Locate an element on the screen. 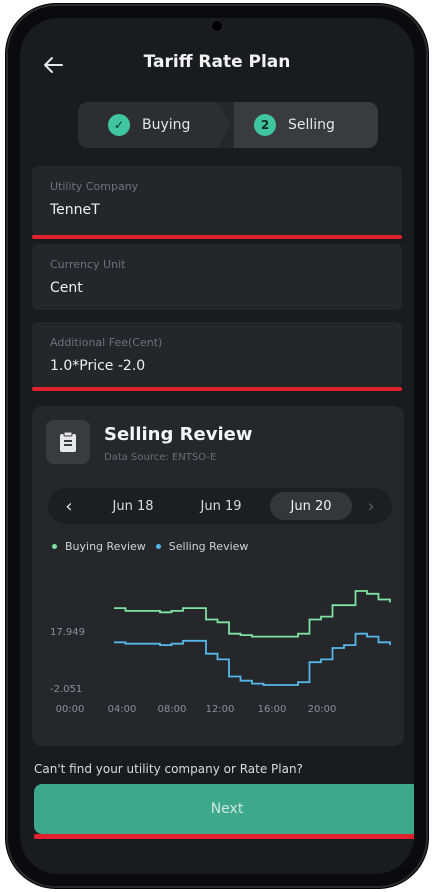 The height and width of the screenshot is (892, 434). step-indicator: ✓ Buying 2 Selling is located at coordinates (228, 125).